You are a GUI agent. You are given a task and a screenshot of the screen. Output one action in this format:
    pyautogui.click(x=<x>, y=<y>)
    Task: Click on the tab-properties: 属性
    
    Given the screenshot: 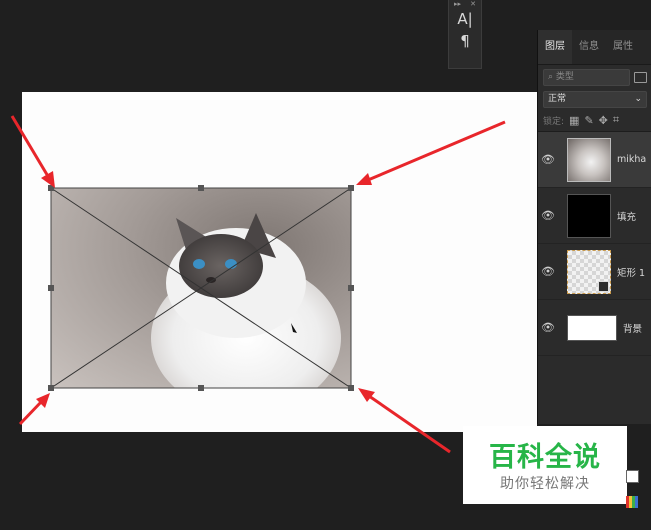 What is the action you would take?
    pyautogui.click(x=623, y=47)
    